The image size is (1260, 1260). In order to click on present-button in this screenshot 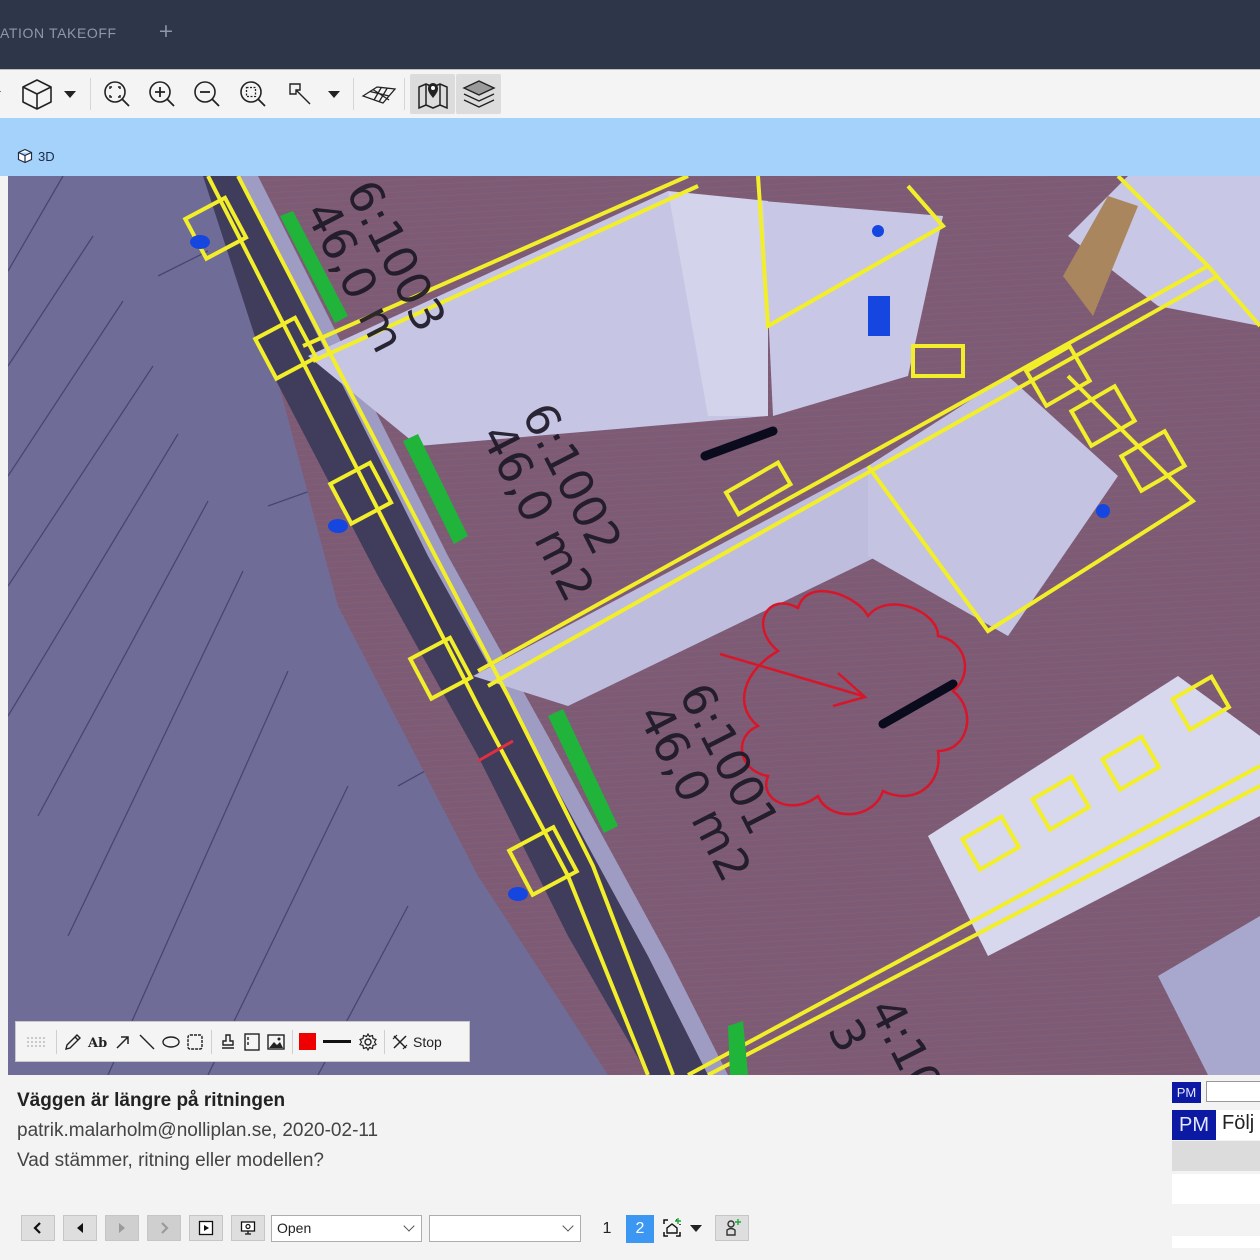, I will do `click(248, 1228)`.